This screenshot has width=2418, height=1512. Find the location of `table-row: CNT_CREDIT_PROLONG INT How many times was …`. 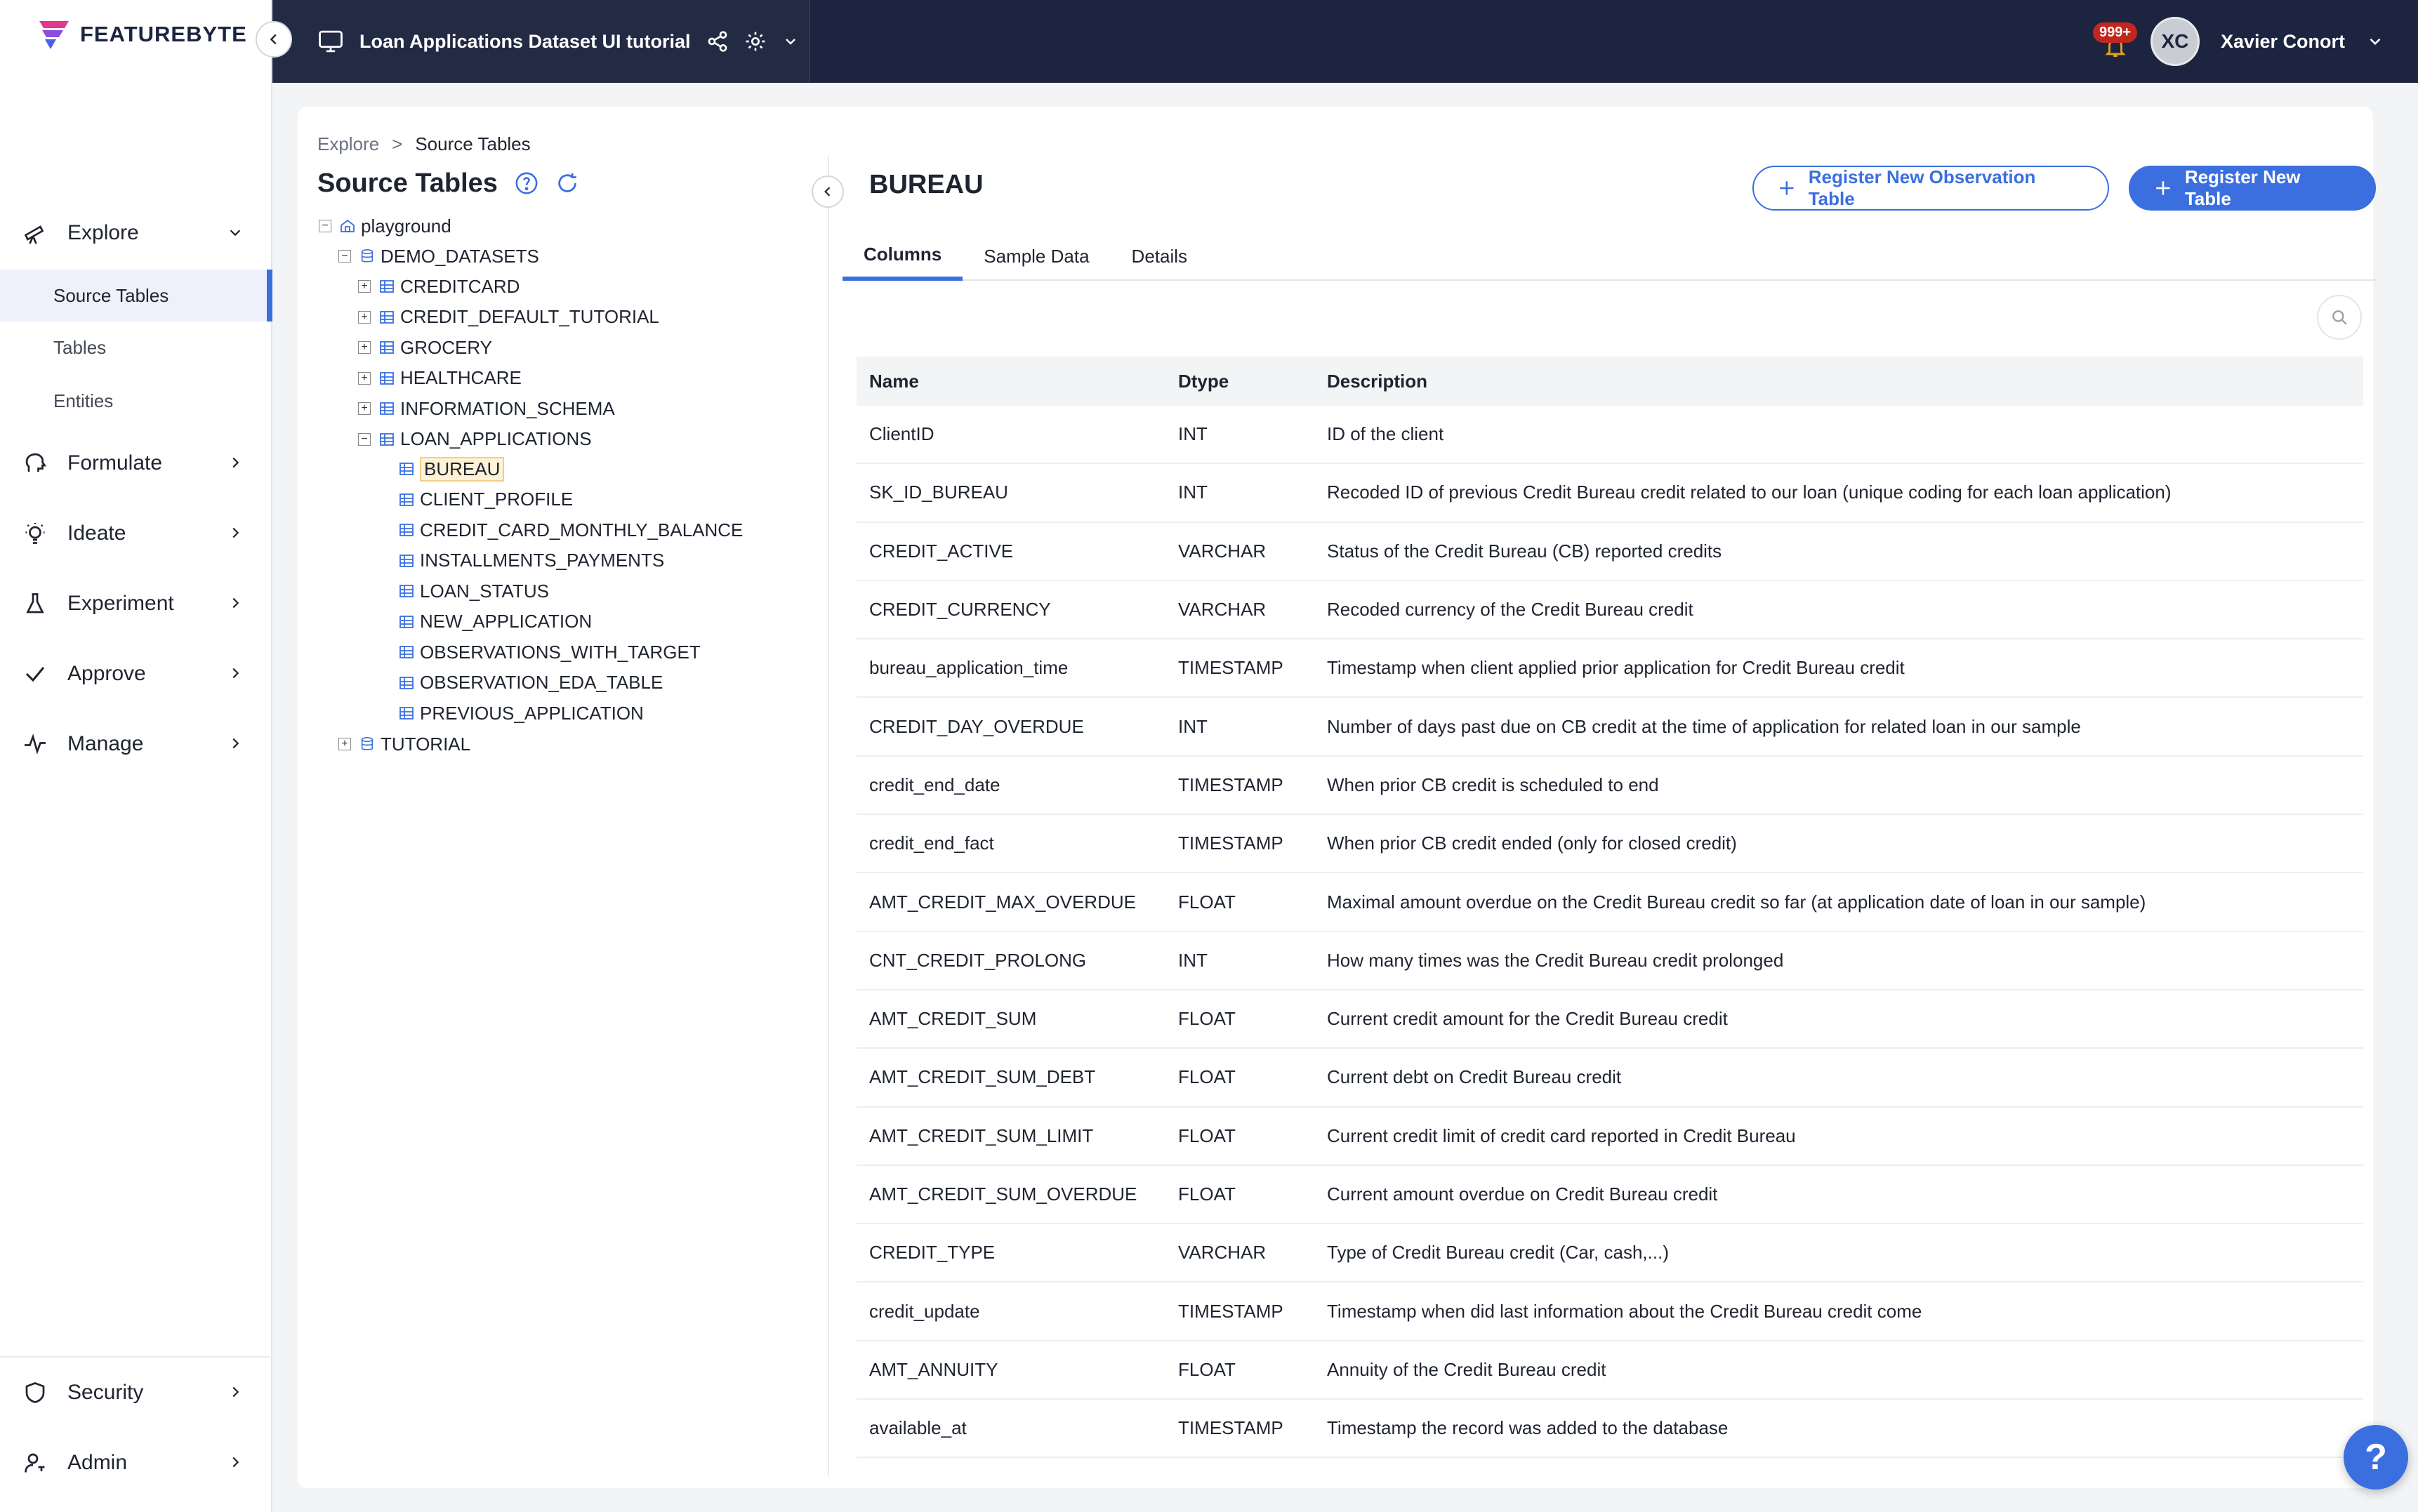

table-row: CNT_CREDIT_PROLONG INT How many times was … is located at coordinates (1610, 961).